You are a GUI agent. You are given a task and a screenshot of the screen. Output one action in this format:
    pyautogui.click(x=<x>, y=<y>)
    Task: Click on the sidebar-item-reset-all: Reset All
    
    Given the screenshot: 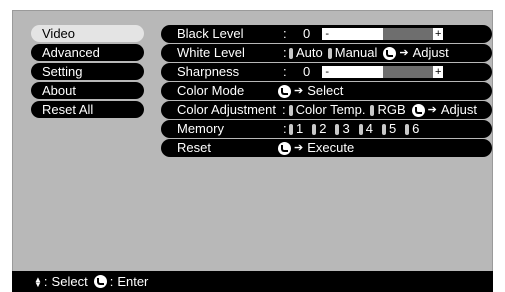 What is the action you would take?
    pyautogui.click(x=87, y=109)
    